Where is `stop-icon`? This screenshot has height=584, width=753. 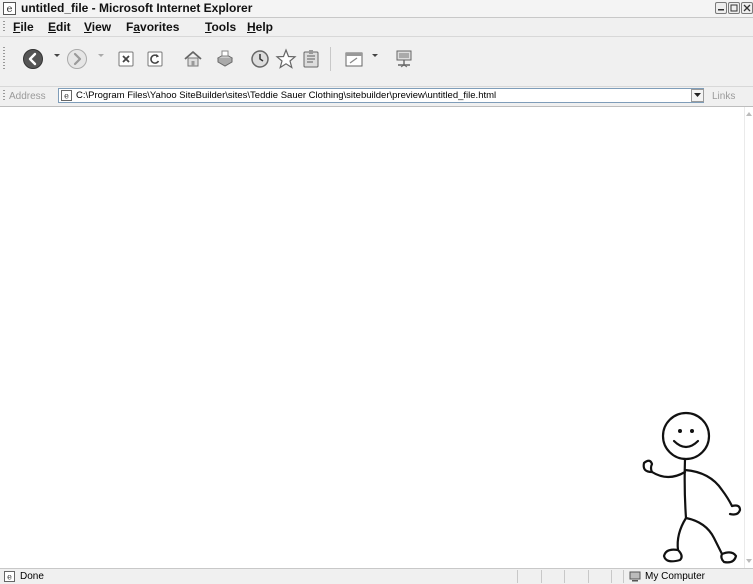
stop-icon is located at coordinates (126, 59).